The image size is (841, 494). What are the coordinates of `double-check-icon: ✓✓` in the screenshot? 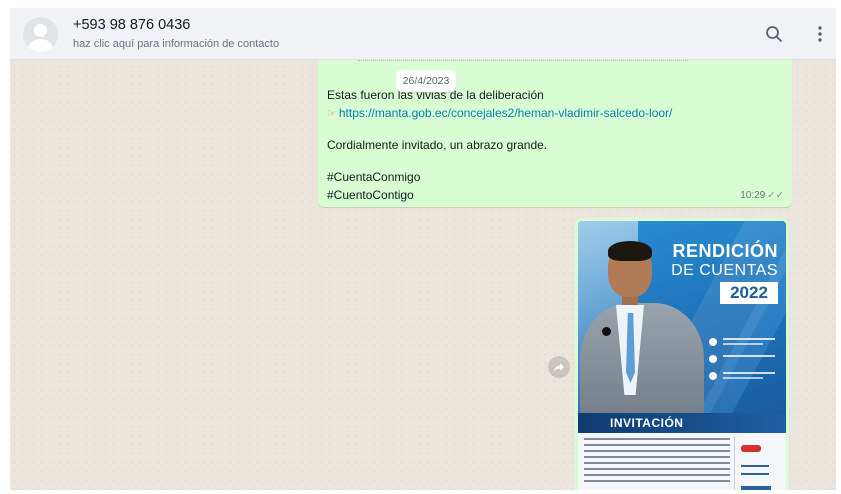 It's located at (775, 195).